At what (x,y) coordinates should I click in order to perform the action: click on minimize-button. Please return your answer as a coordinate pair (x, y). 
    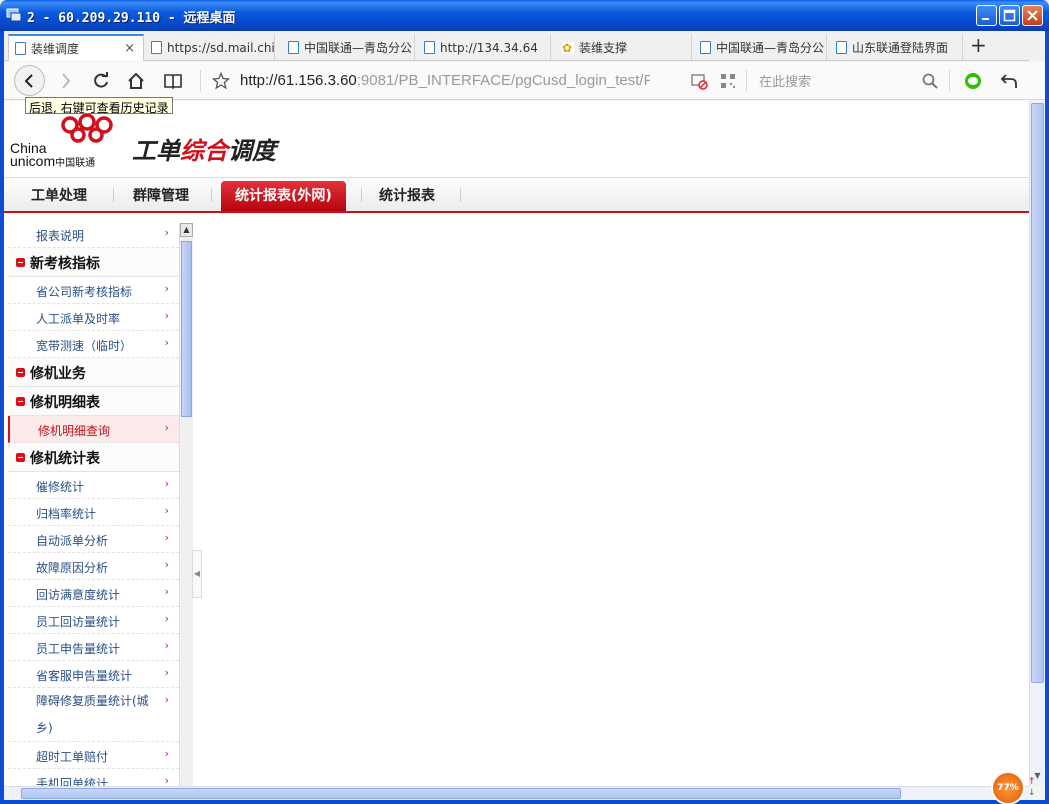
    Looking at the image, I should click on (986, 15).